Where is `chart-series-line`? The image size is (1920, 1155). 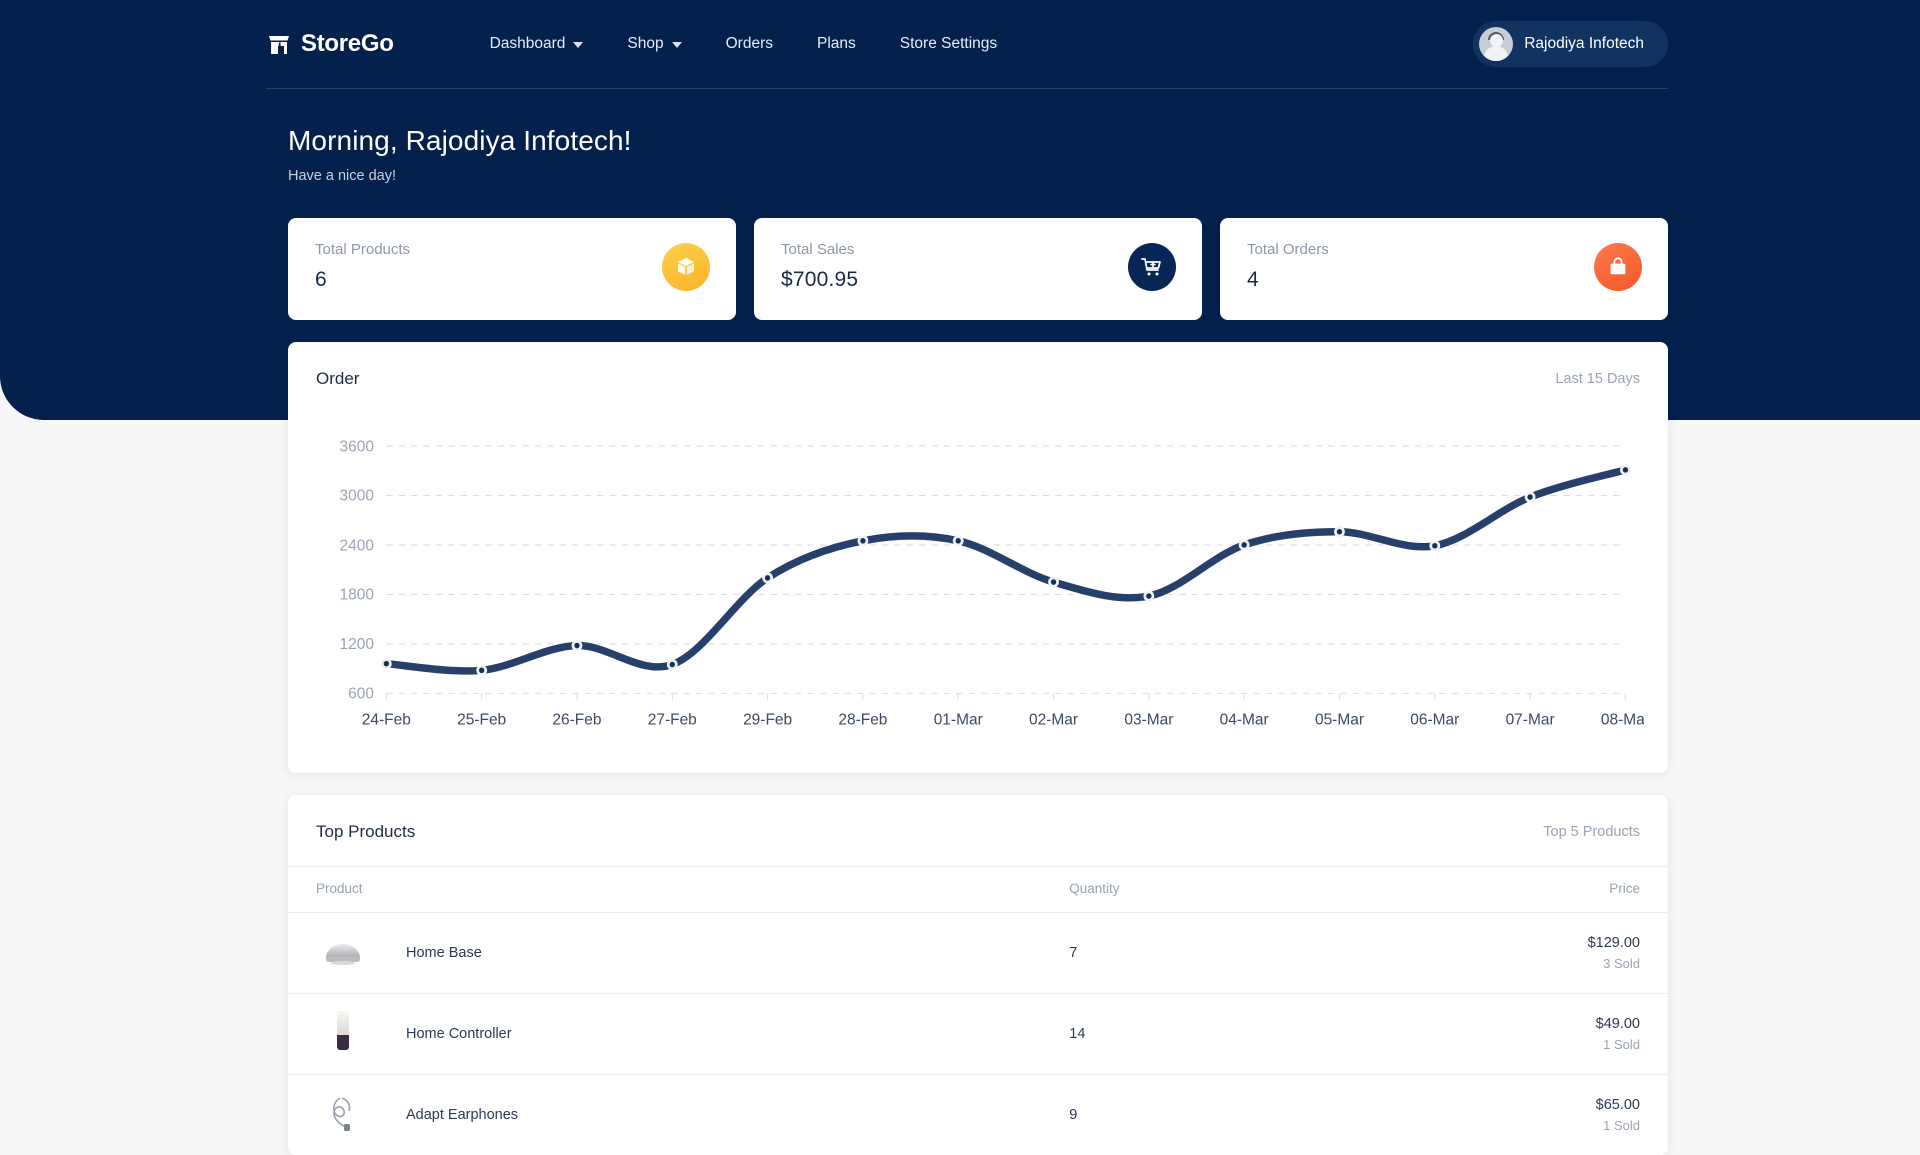
chart-series-line is located at coordinates (1005, 570).